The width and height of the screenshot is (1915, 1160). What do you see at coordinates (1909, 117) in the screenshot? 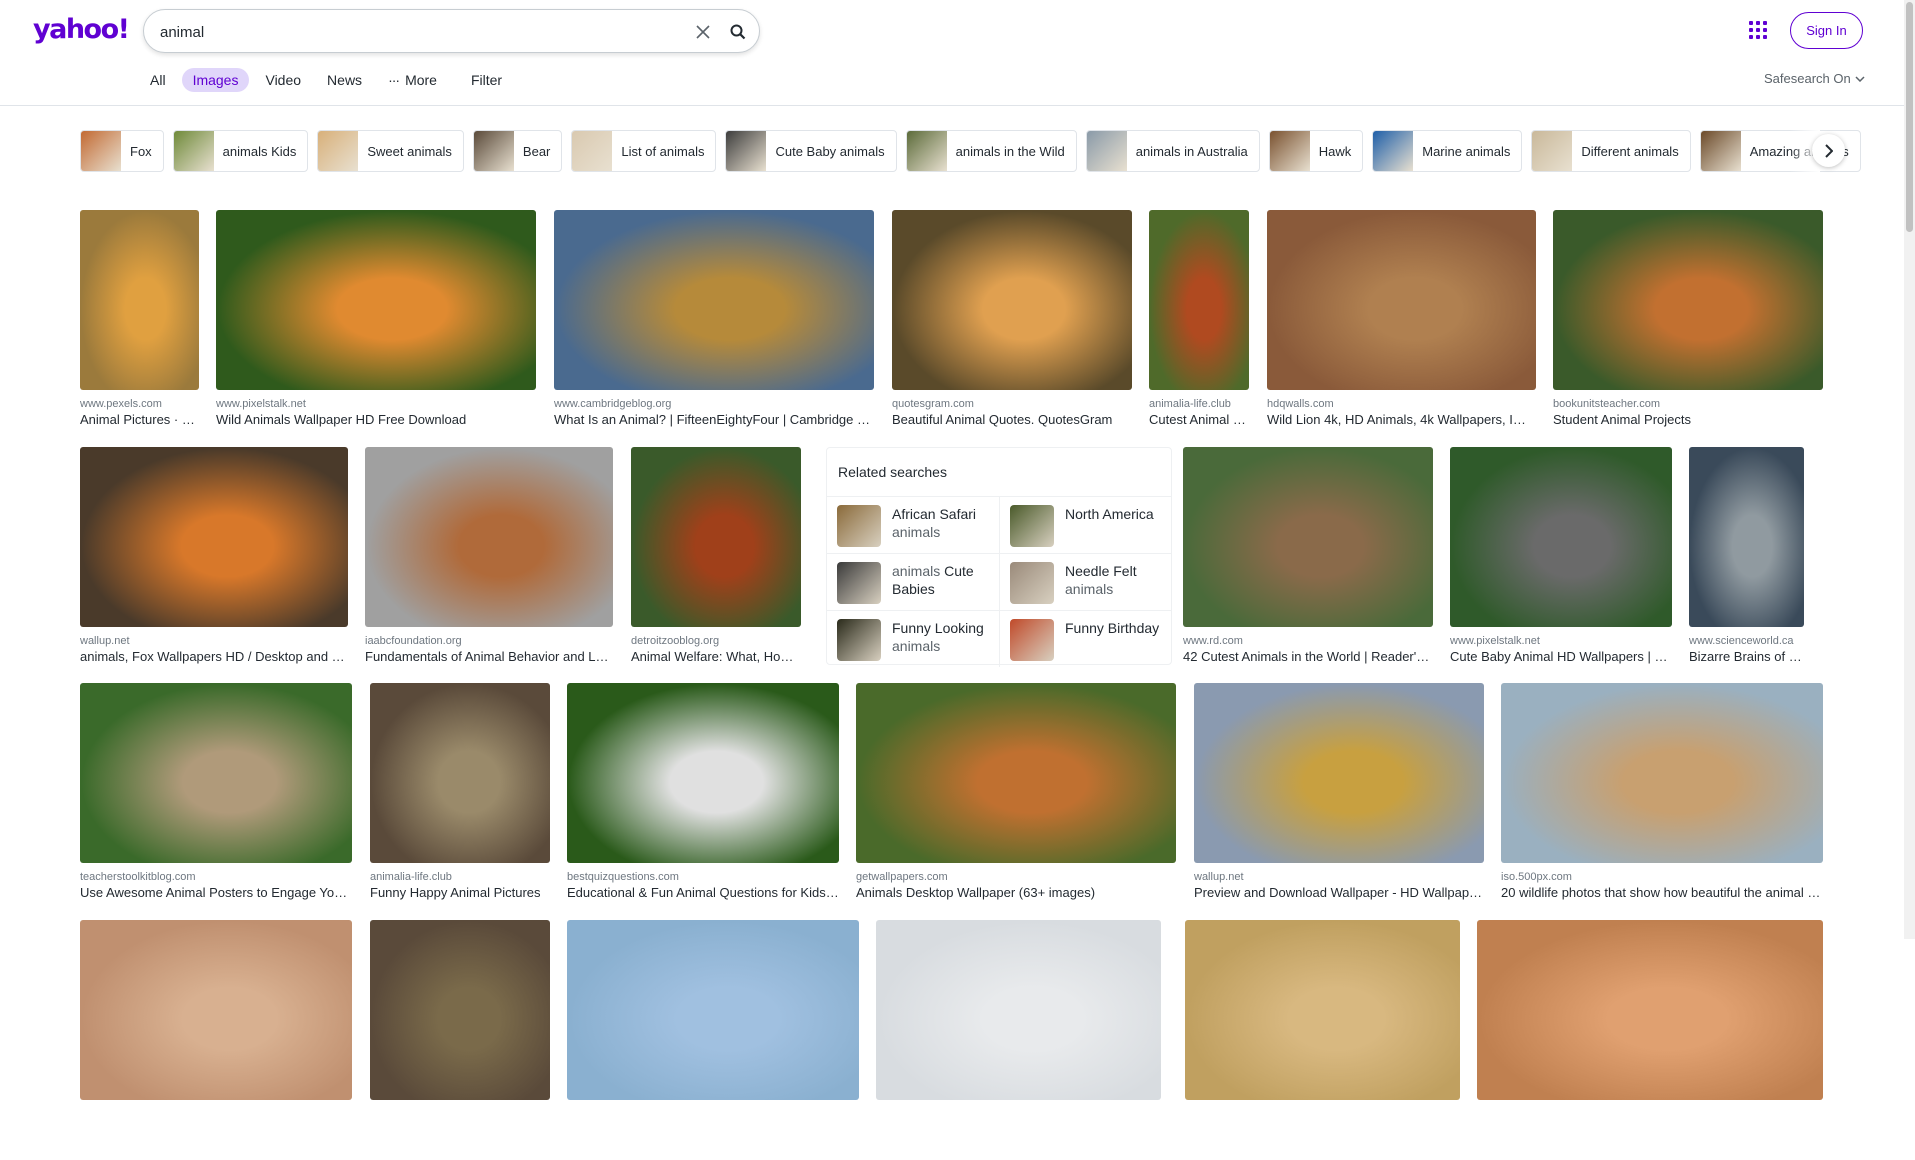
I see `scrollbar-thumb` at bounding box center [1909, 117].